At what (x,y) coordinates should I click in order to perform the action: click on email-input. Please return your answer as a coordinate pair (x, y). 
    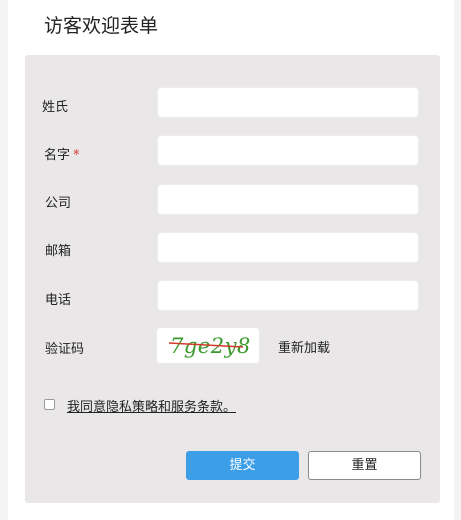
    Looking at the image, I should click on (288, 247).